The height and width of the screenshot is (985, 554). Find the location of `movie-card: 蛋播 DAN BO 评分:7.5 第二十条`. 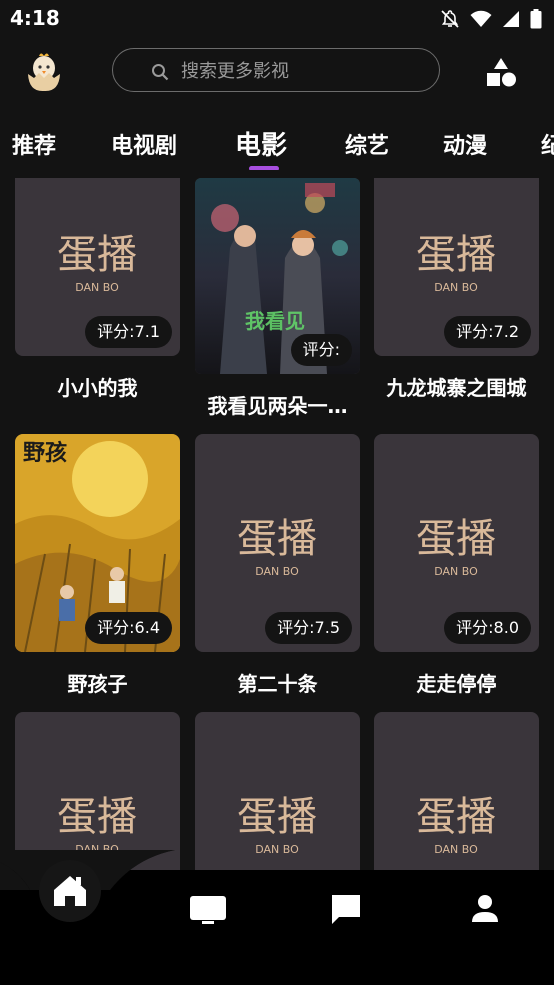

movie-card: 蛋播 DAN BO 评分:7.5 第二十条 is located at coordinates (277, 565).